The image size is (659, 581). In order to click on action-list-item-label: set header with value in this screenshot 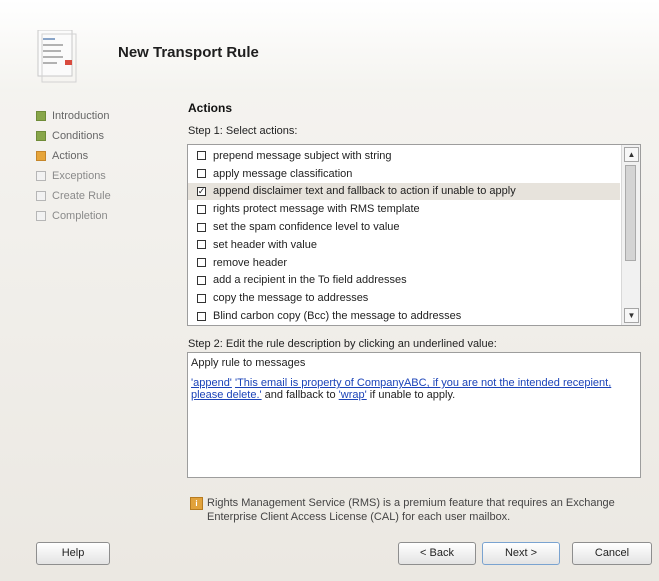, I will do `click(265, 244)`.